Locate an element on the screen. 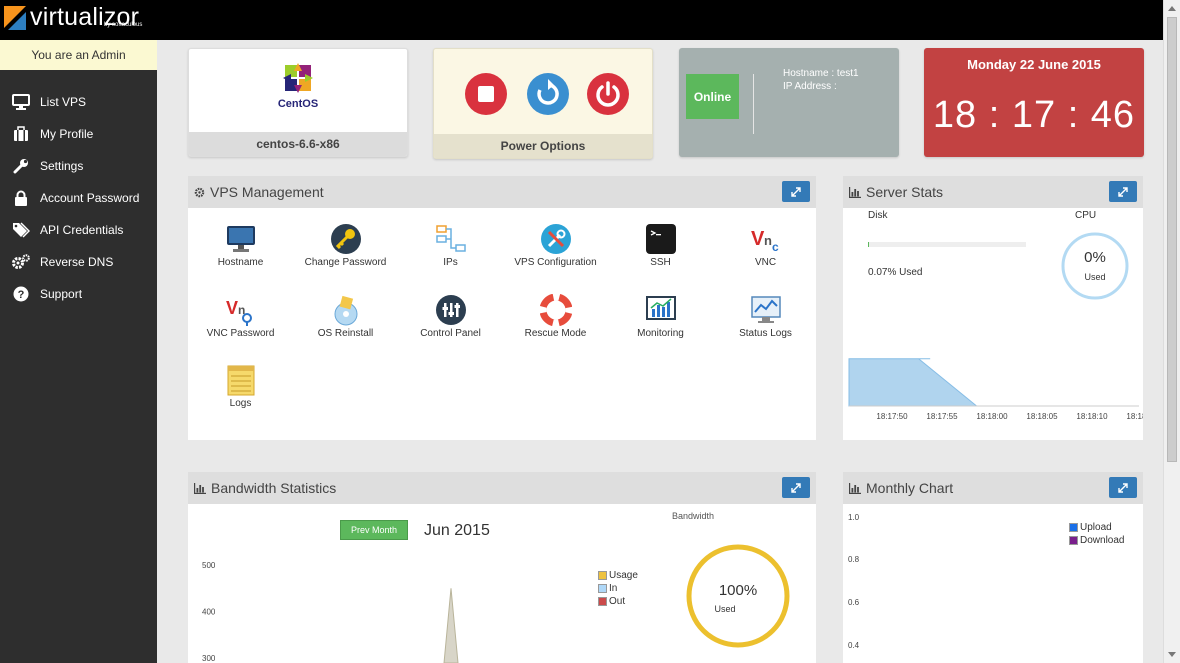  lock-icon is located at coordinates (21, 198).